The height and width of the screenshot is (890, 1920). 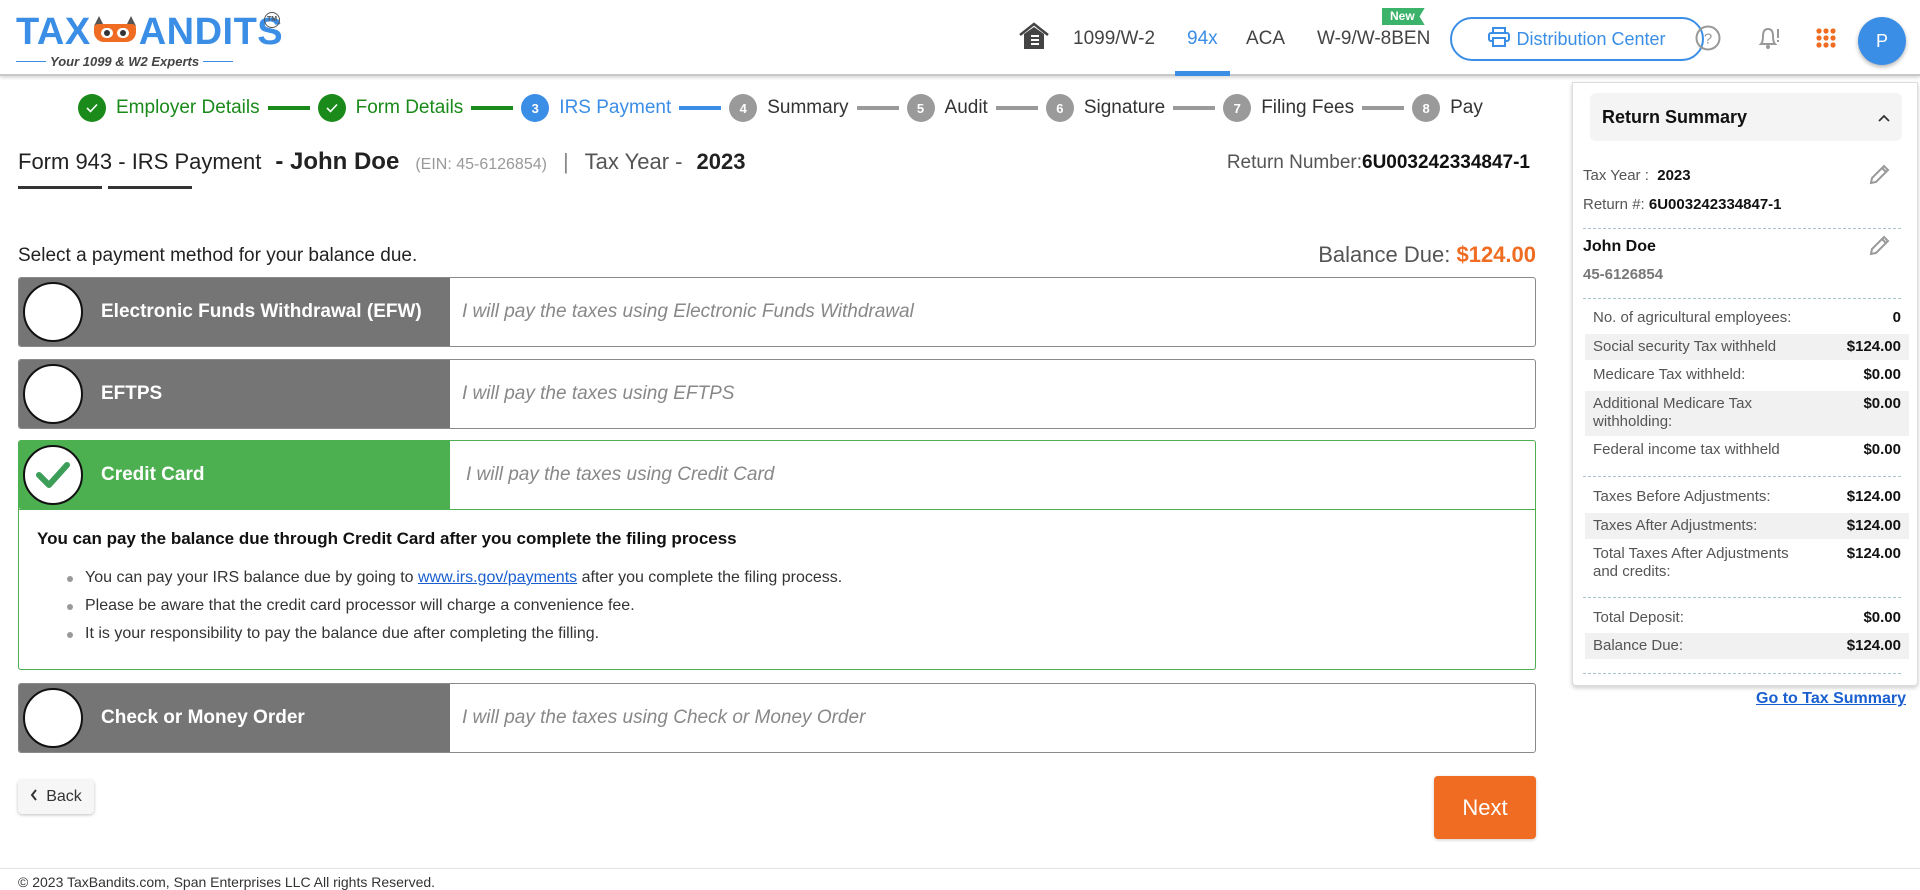 I want to click on nav-aca: ACA, so click(x=1265, y=38).